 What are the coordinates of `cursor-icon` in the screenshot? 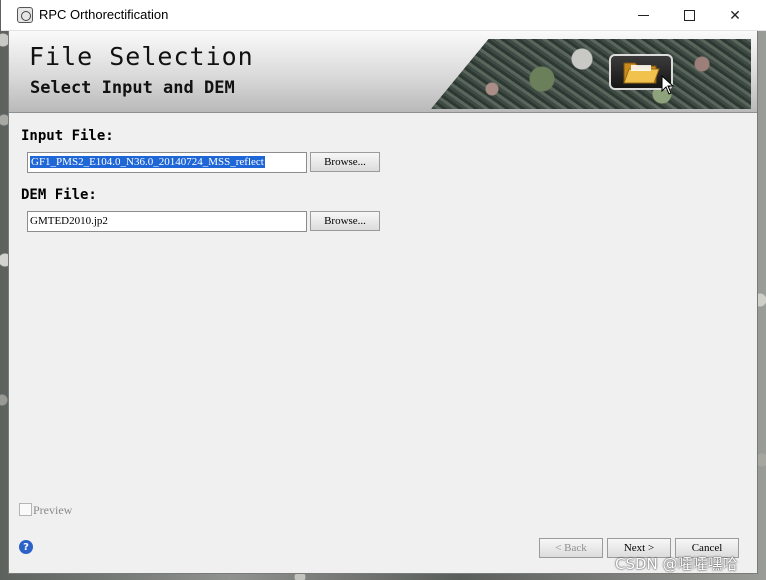 It's located at (668, 85).